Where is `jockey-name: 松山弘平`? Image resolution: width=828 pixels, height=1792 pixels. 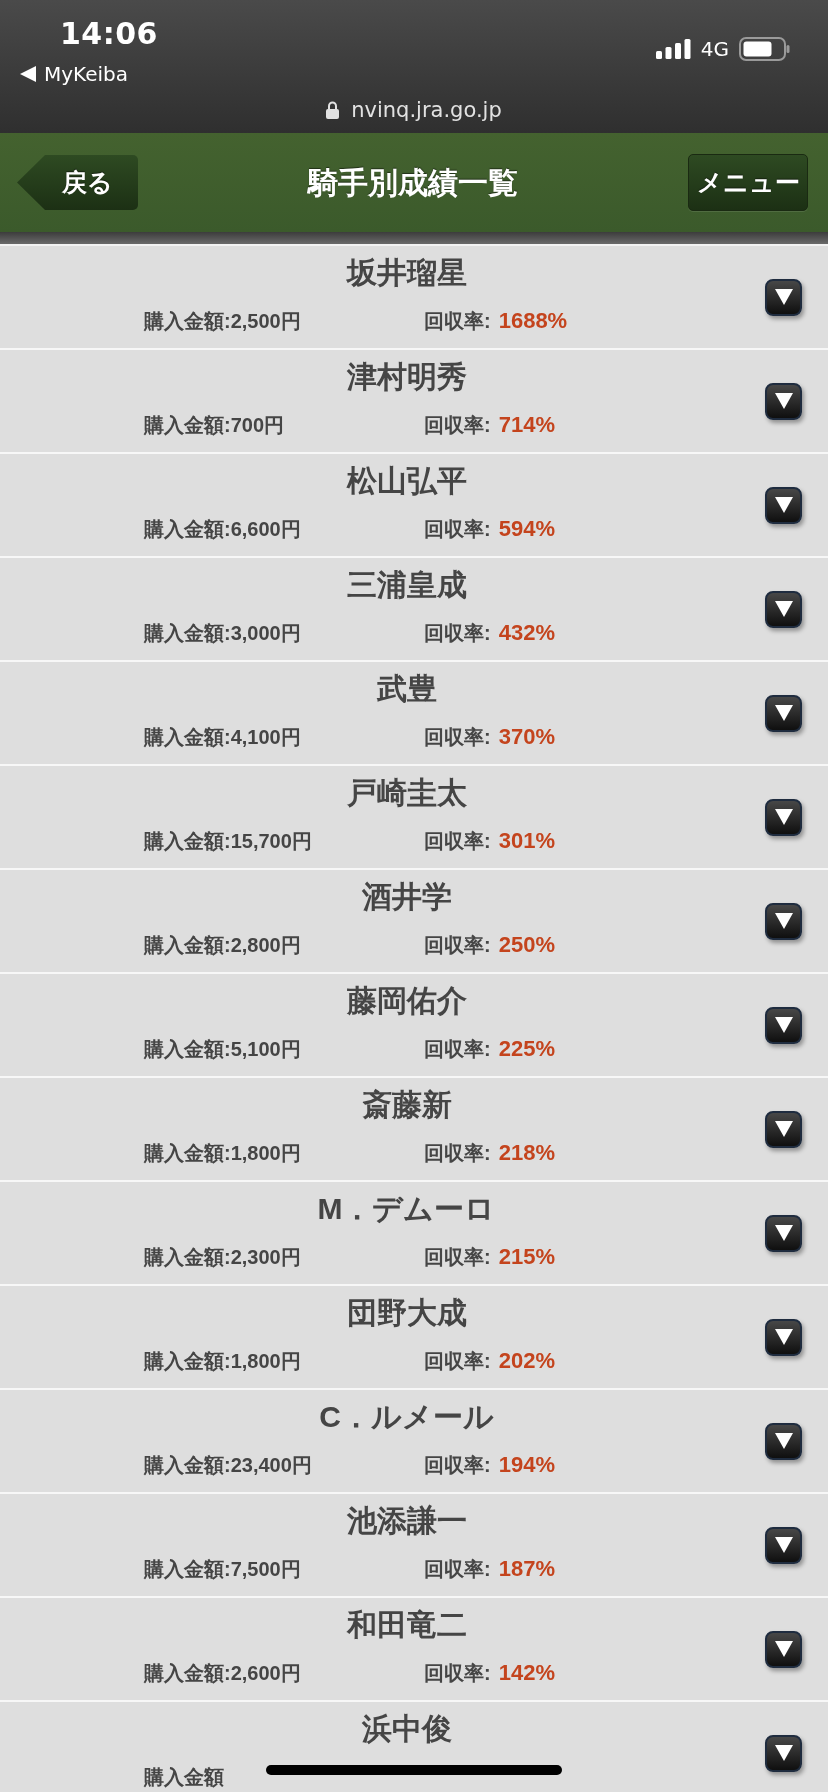
jockey-name: 松山弘平 is located at coordinates (406, 481).